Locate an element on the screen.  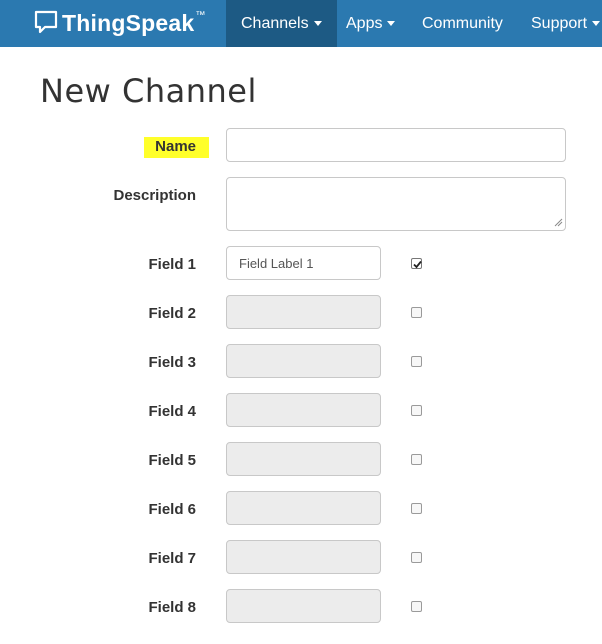
field-1-checkbox is located at coordinates (416, 263).